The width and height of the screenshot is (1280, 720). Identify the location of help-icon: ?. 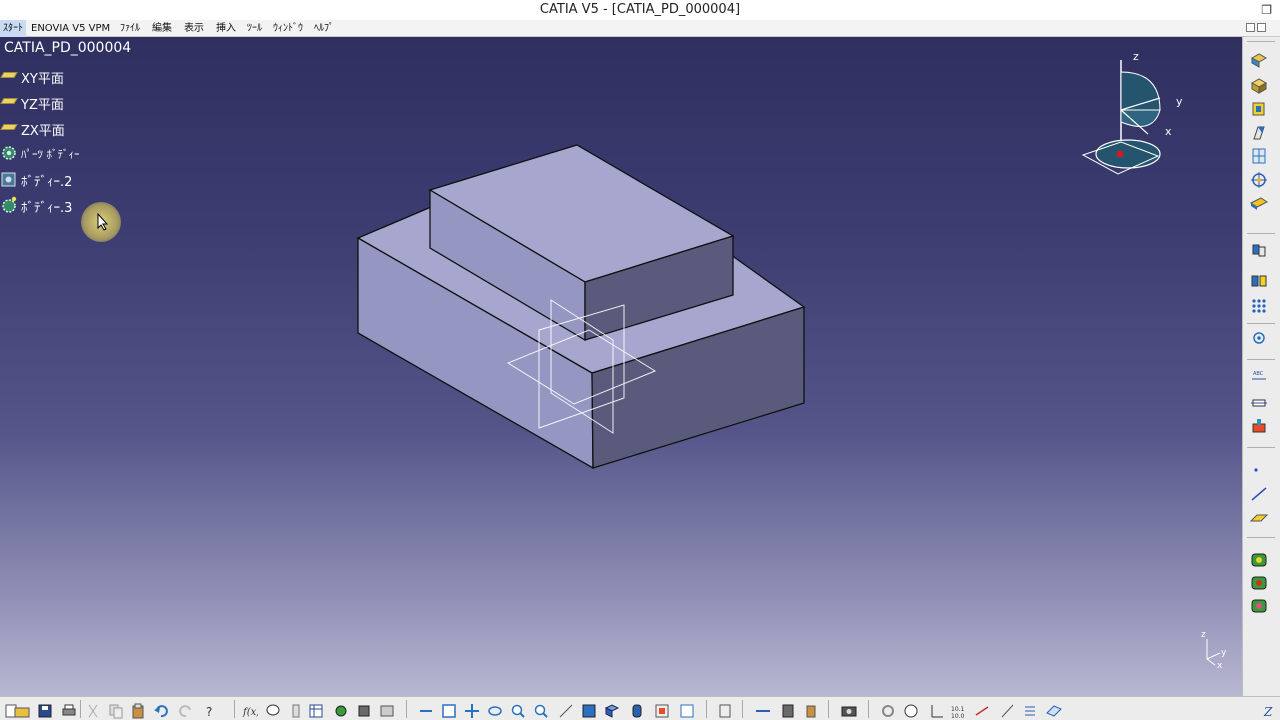
(211, 711).